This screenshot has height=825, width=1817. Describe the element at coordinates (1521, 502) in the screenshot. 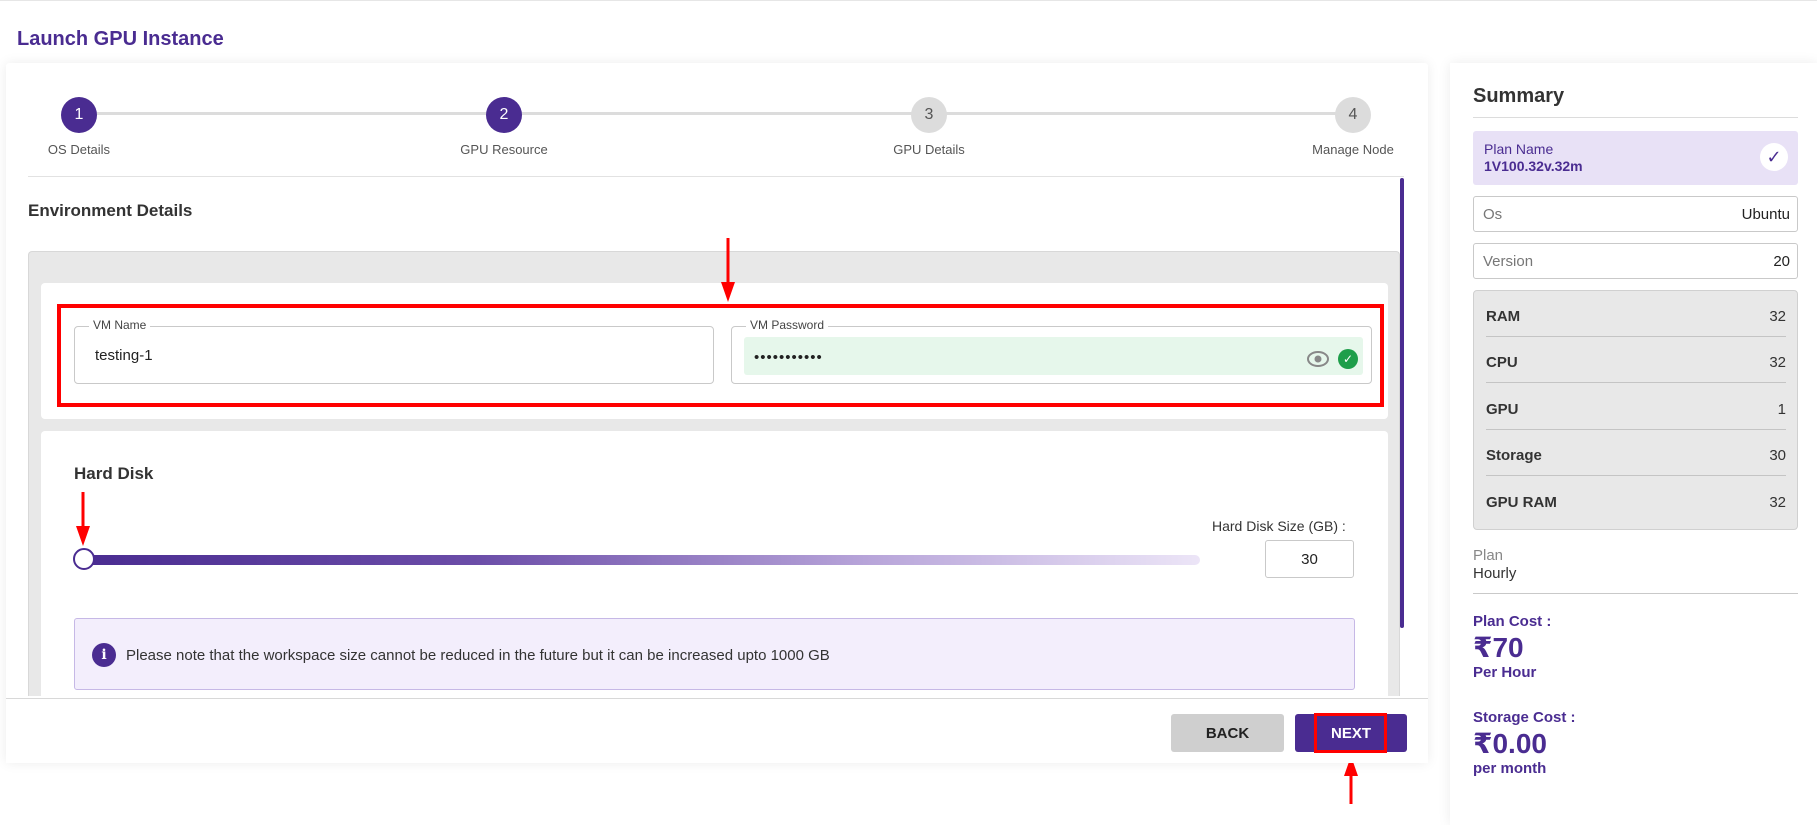

I see `spec-key: GPU RAM` at that location.